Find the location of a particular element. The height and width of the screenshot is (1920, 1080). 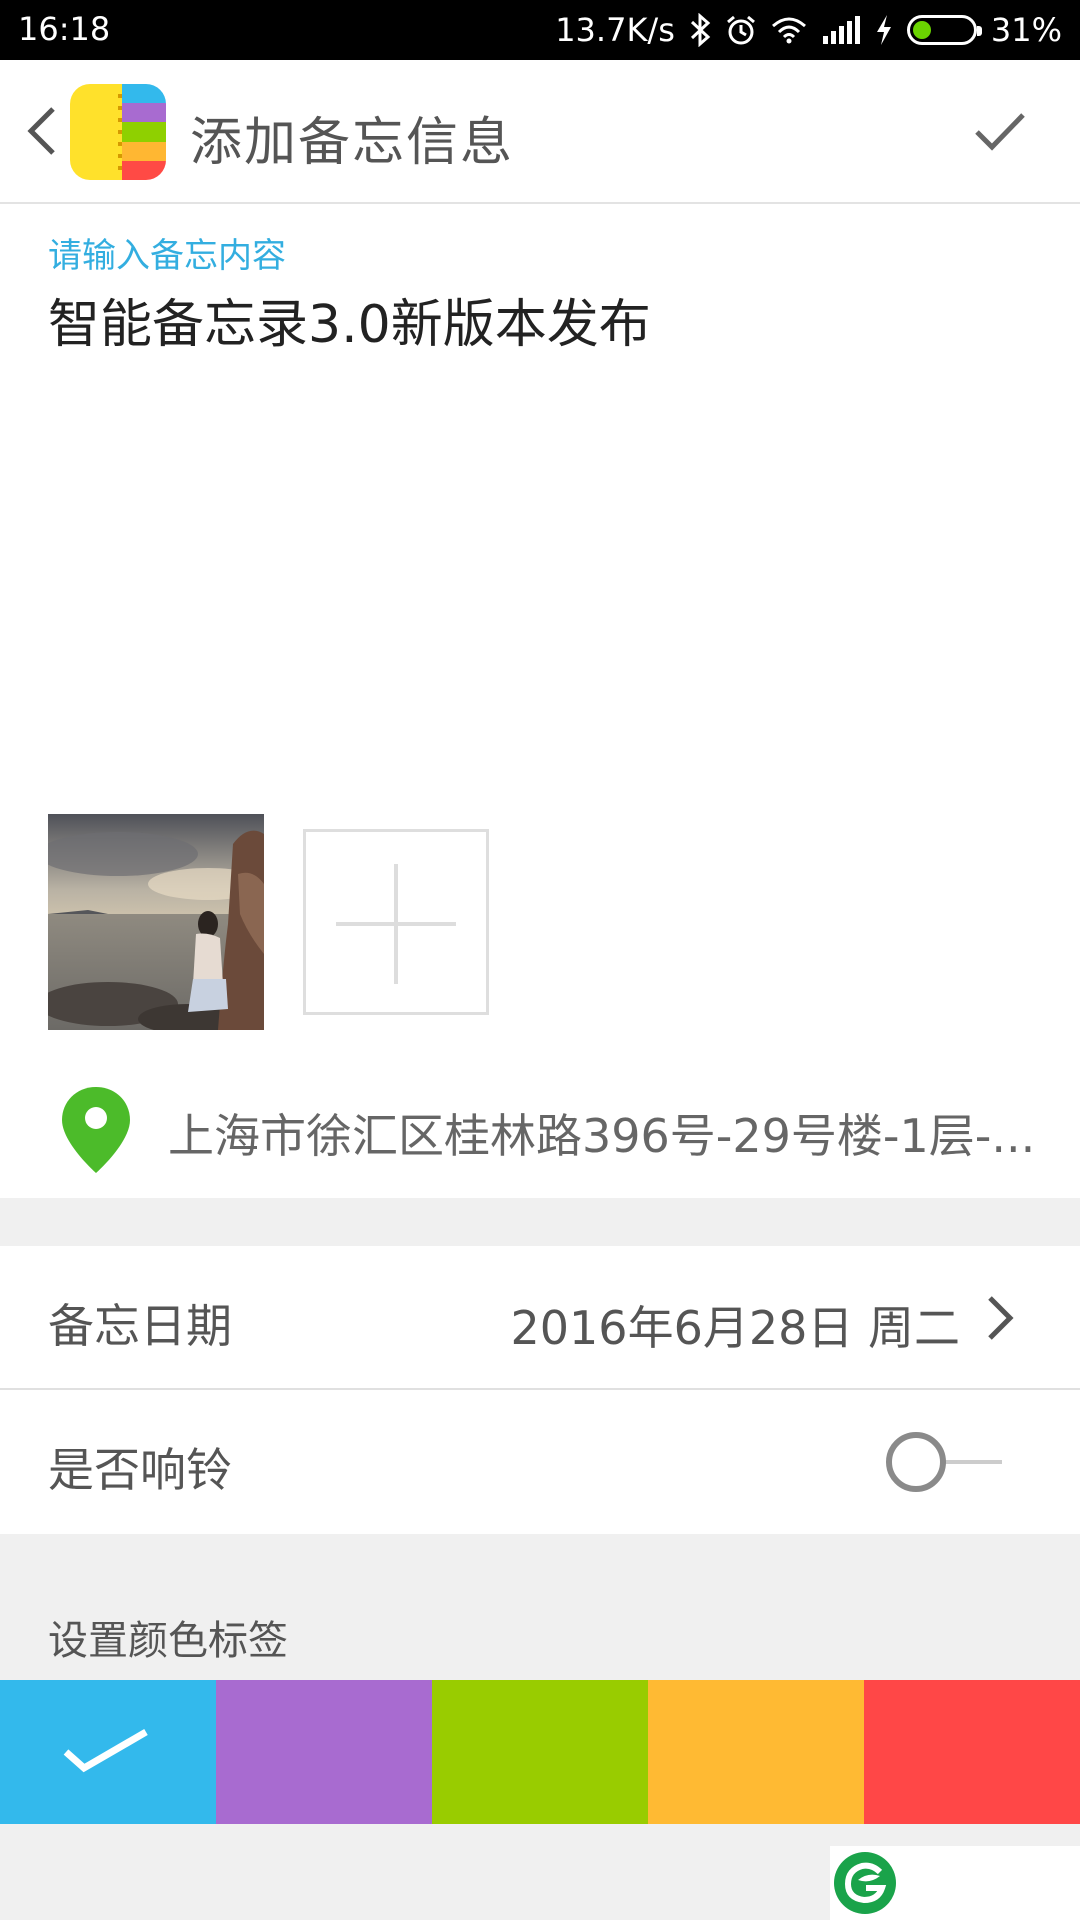

app-logo is located at coordinates (118, 132).